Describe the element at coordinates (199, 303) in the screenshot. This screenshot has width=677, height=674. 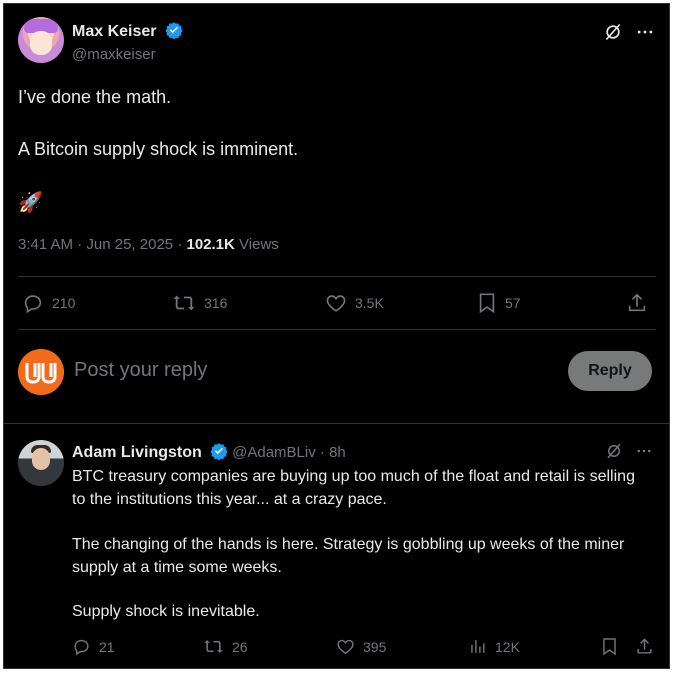
I see `repost-action: 316` at that location.